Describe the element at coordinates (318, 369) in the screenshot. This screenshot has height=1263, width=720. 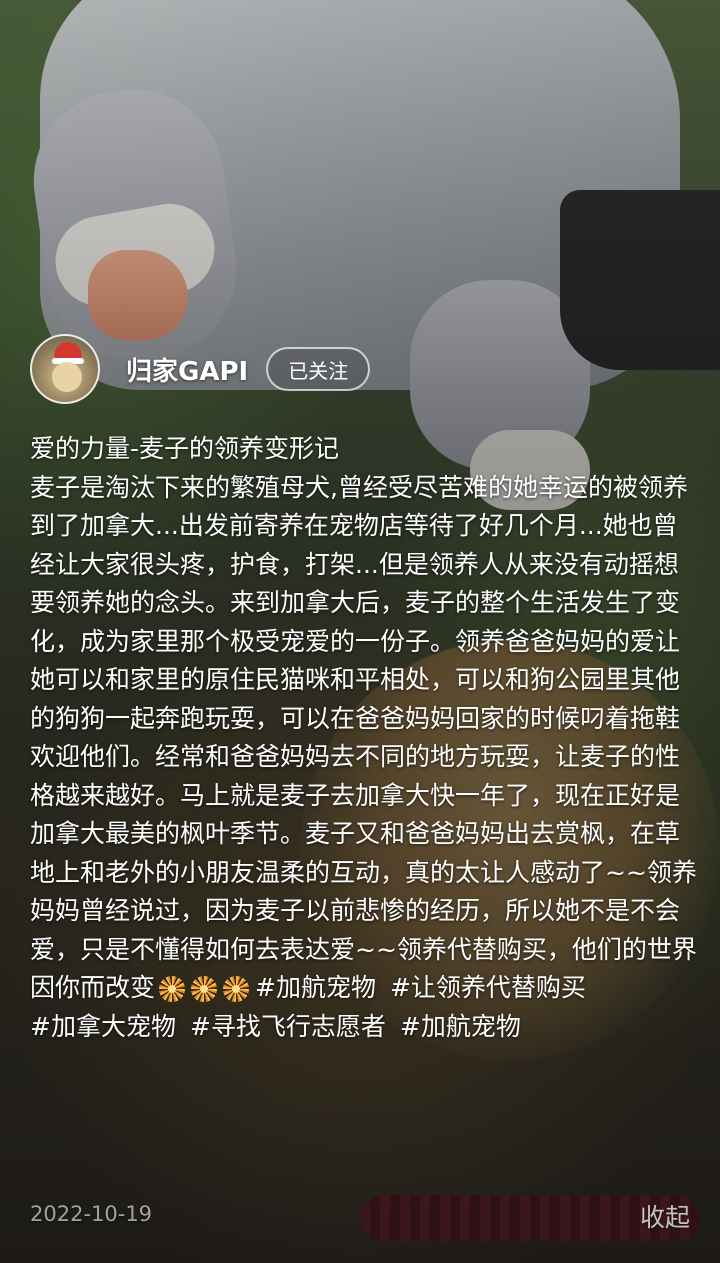
I see `follow-button: 已关注` at that location.